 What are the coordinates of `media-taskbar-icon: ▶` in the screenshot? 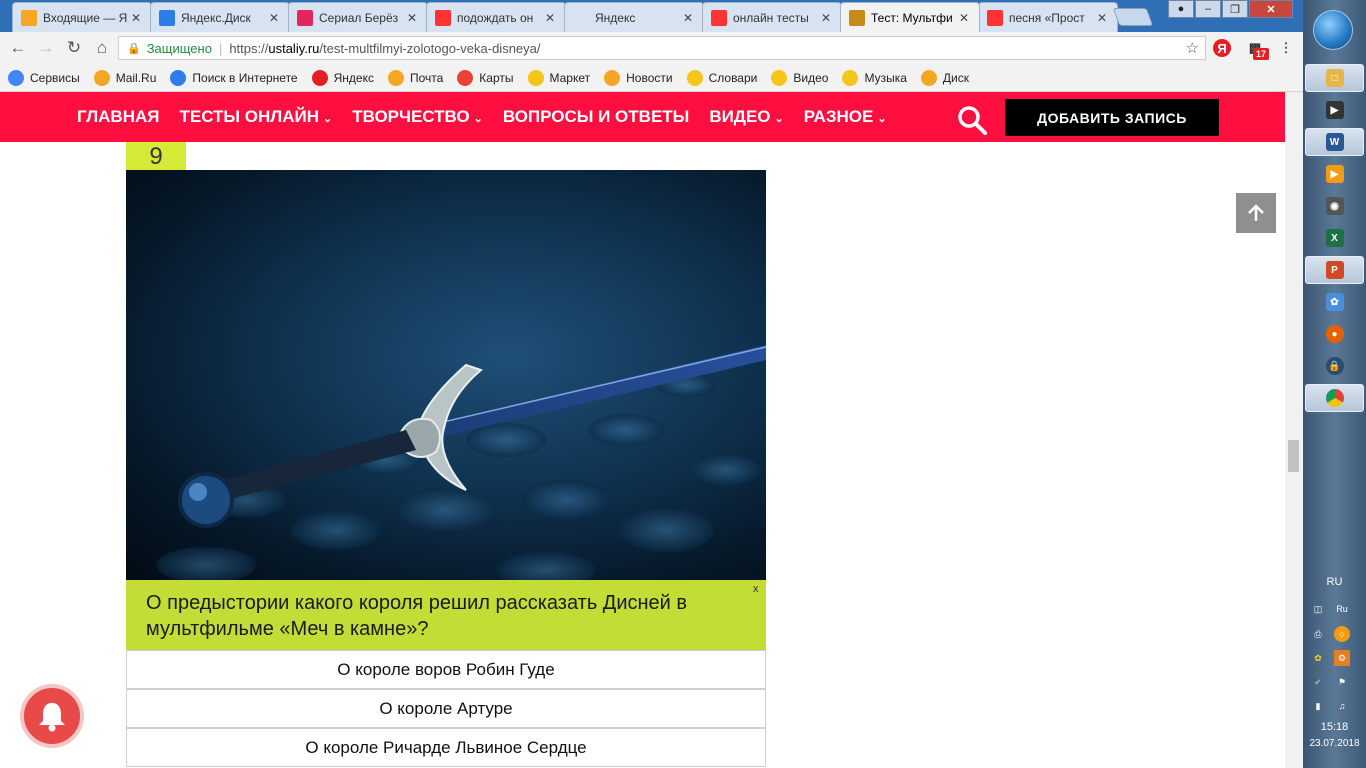 It's located at (1334, 110).